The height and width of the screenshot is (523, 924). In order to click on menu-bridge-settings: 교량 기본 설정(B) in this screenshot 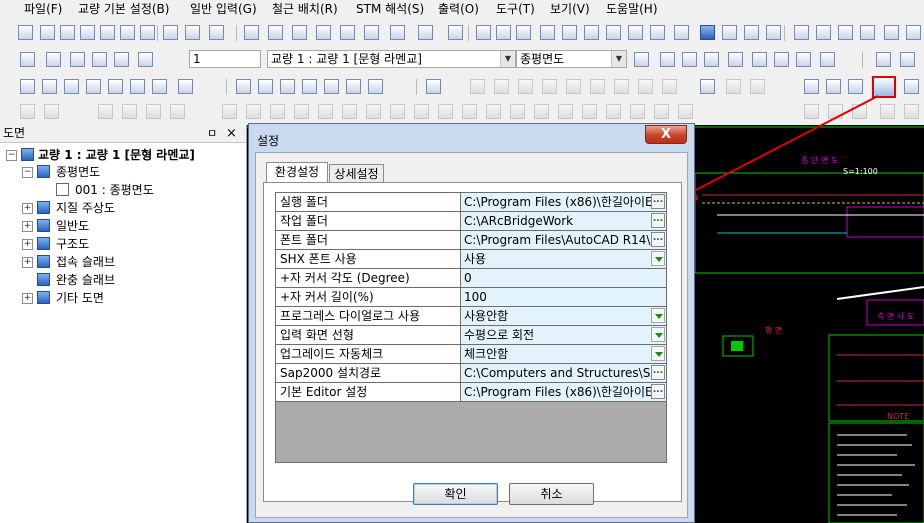, I will do `click(123, 9)`.